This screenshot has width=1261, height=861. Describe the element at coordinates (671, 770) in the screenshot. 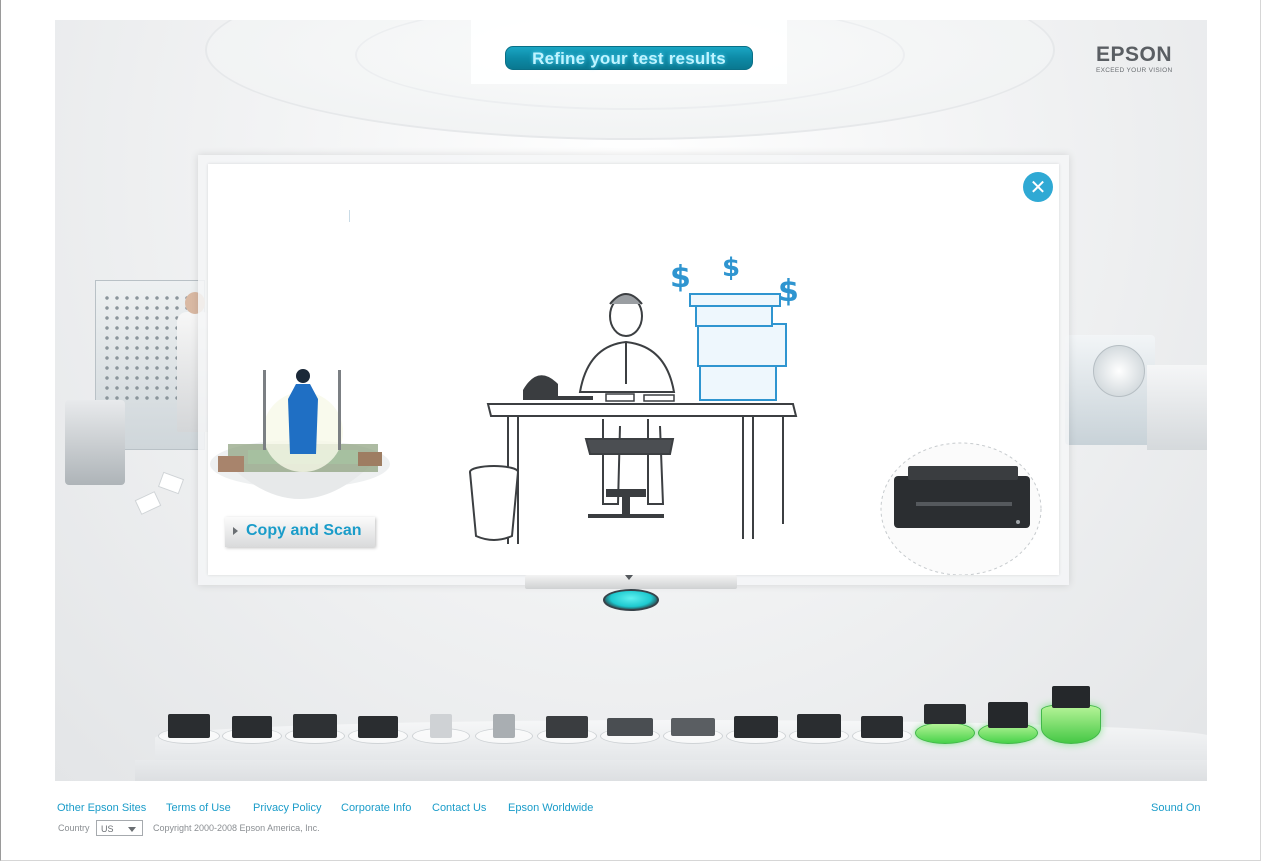

I see `shelf-edge` at that location.